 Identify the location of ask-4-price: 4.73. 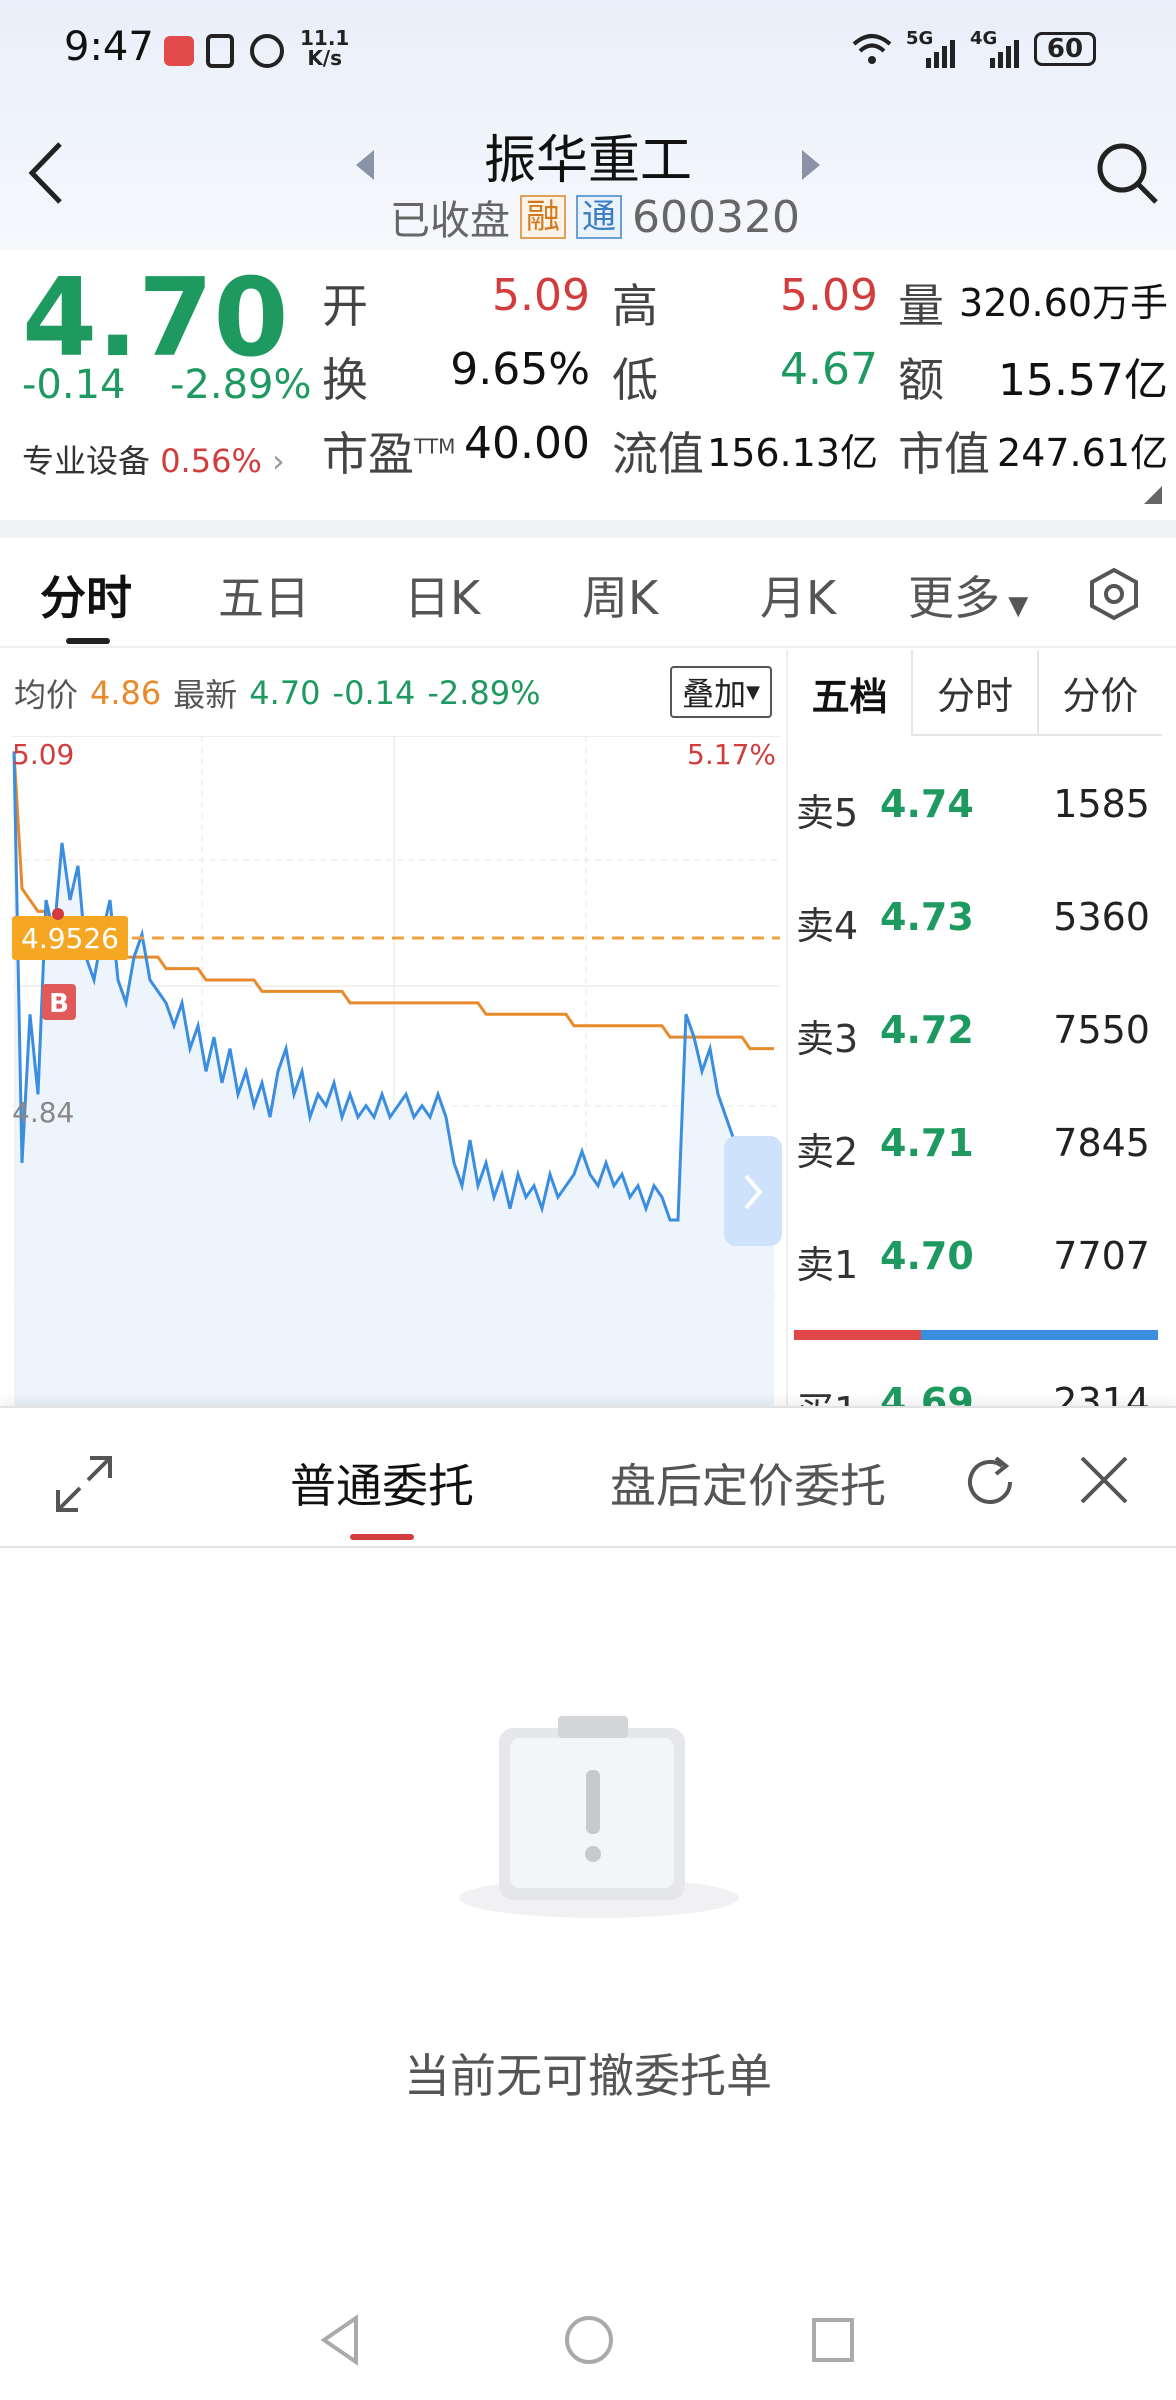
(927, 917).